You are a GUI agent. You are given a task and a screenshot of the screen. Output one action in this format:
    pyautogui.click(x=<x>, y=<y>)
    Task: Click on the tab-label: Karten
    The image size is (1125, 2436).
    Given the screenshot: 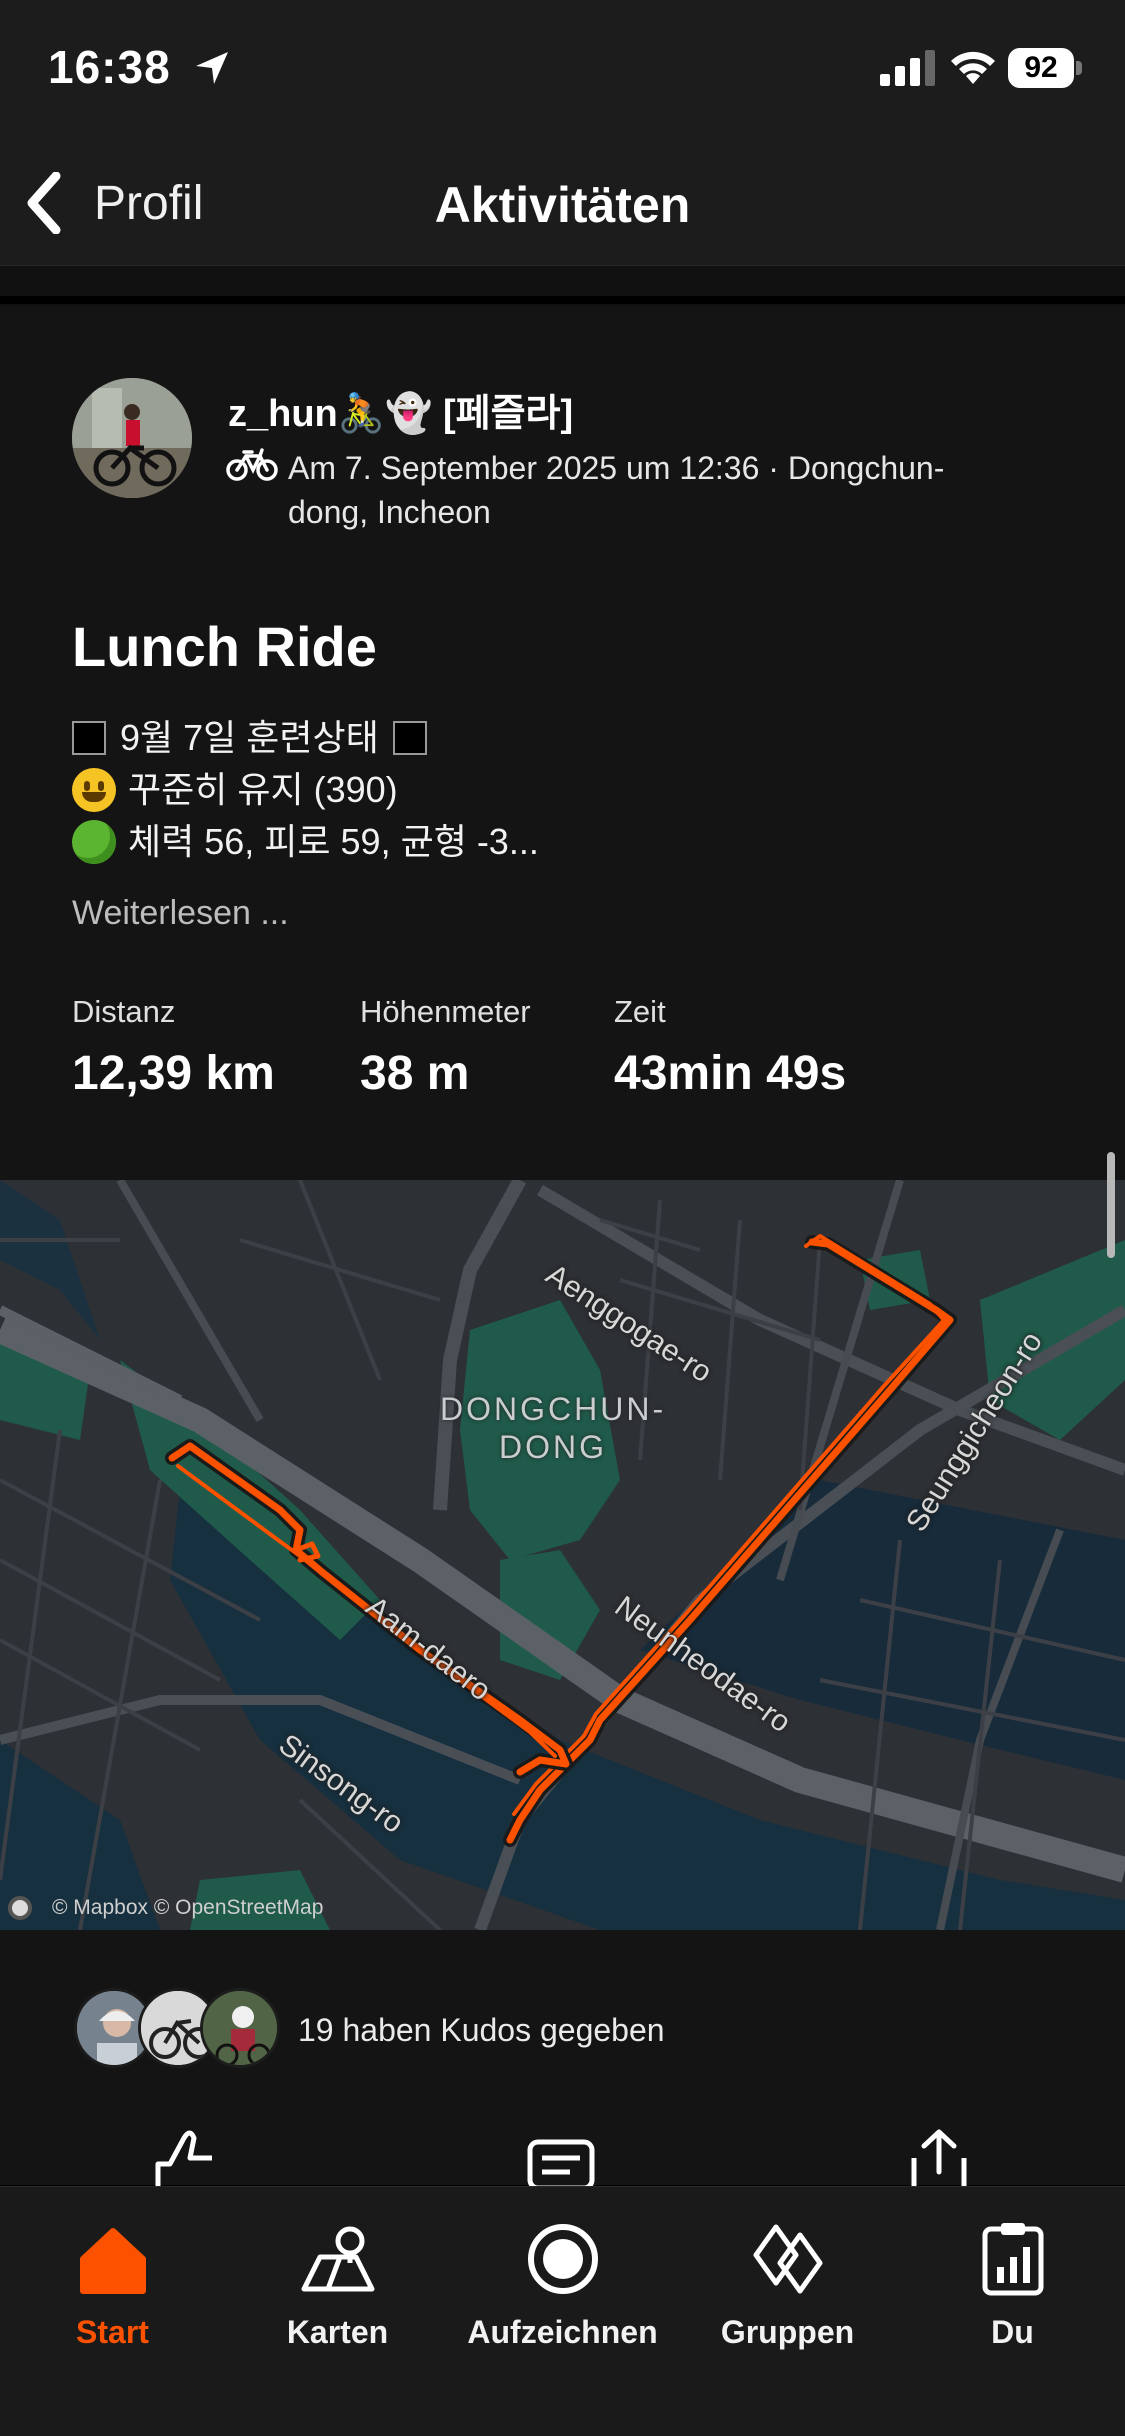 What is the action you would take?
    pyautogui.click(x=337, y=2332)
    